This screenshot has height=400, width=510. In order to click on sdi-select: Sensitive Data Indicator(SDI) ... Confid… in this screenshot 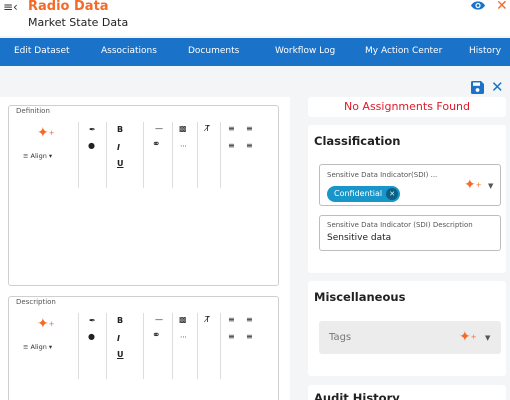, I will do `click(410, 185)`.